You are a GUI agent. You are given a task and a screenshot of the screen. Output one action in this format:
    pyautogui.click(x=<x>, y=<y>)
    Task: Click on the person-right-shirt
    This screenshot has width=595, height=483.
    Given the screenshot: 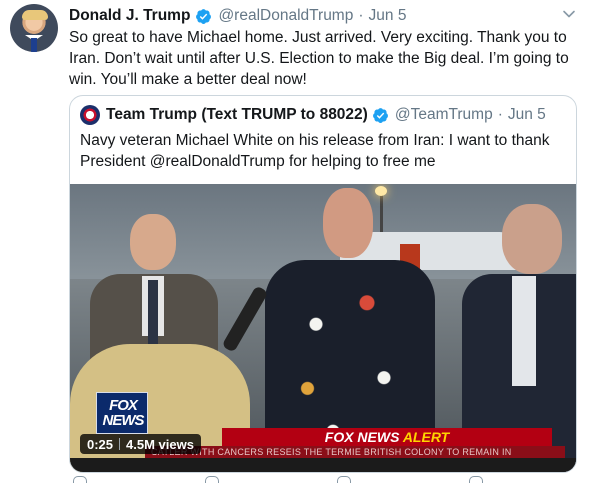 What is the action you would take?
    pyautogui.click(x=524, y=331)
    